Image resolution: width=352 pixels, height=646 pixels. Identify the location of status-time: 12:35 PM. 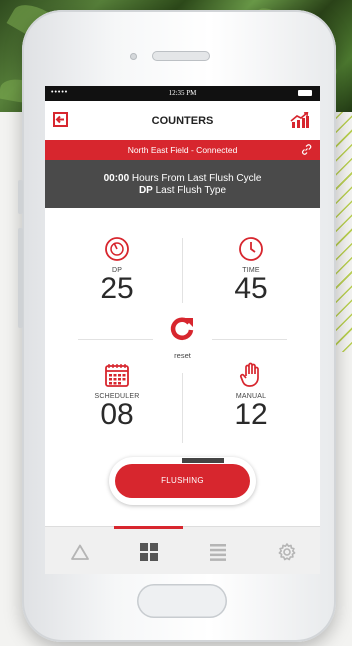
(182, 93).